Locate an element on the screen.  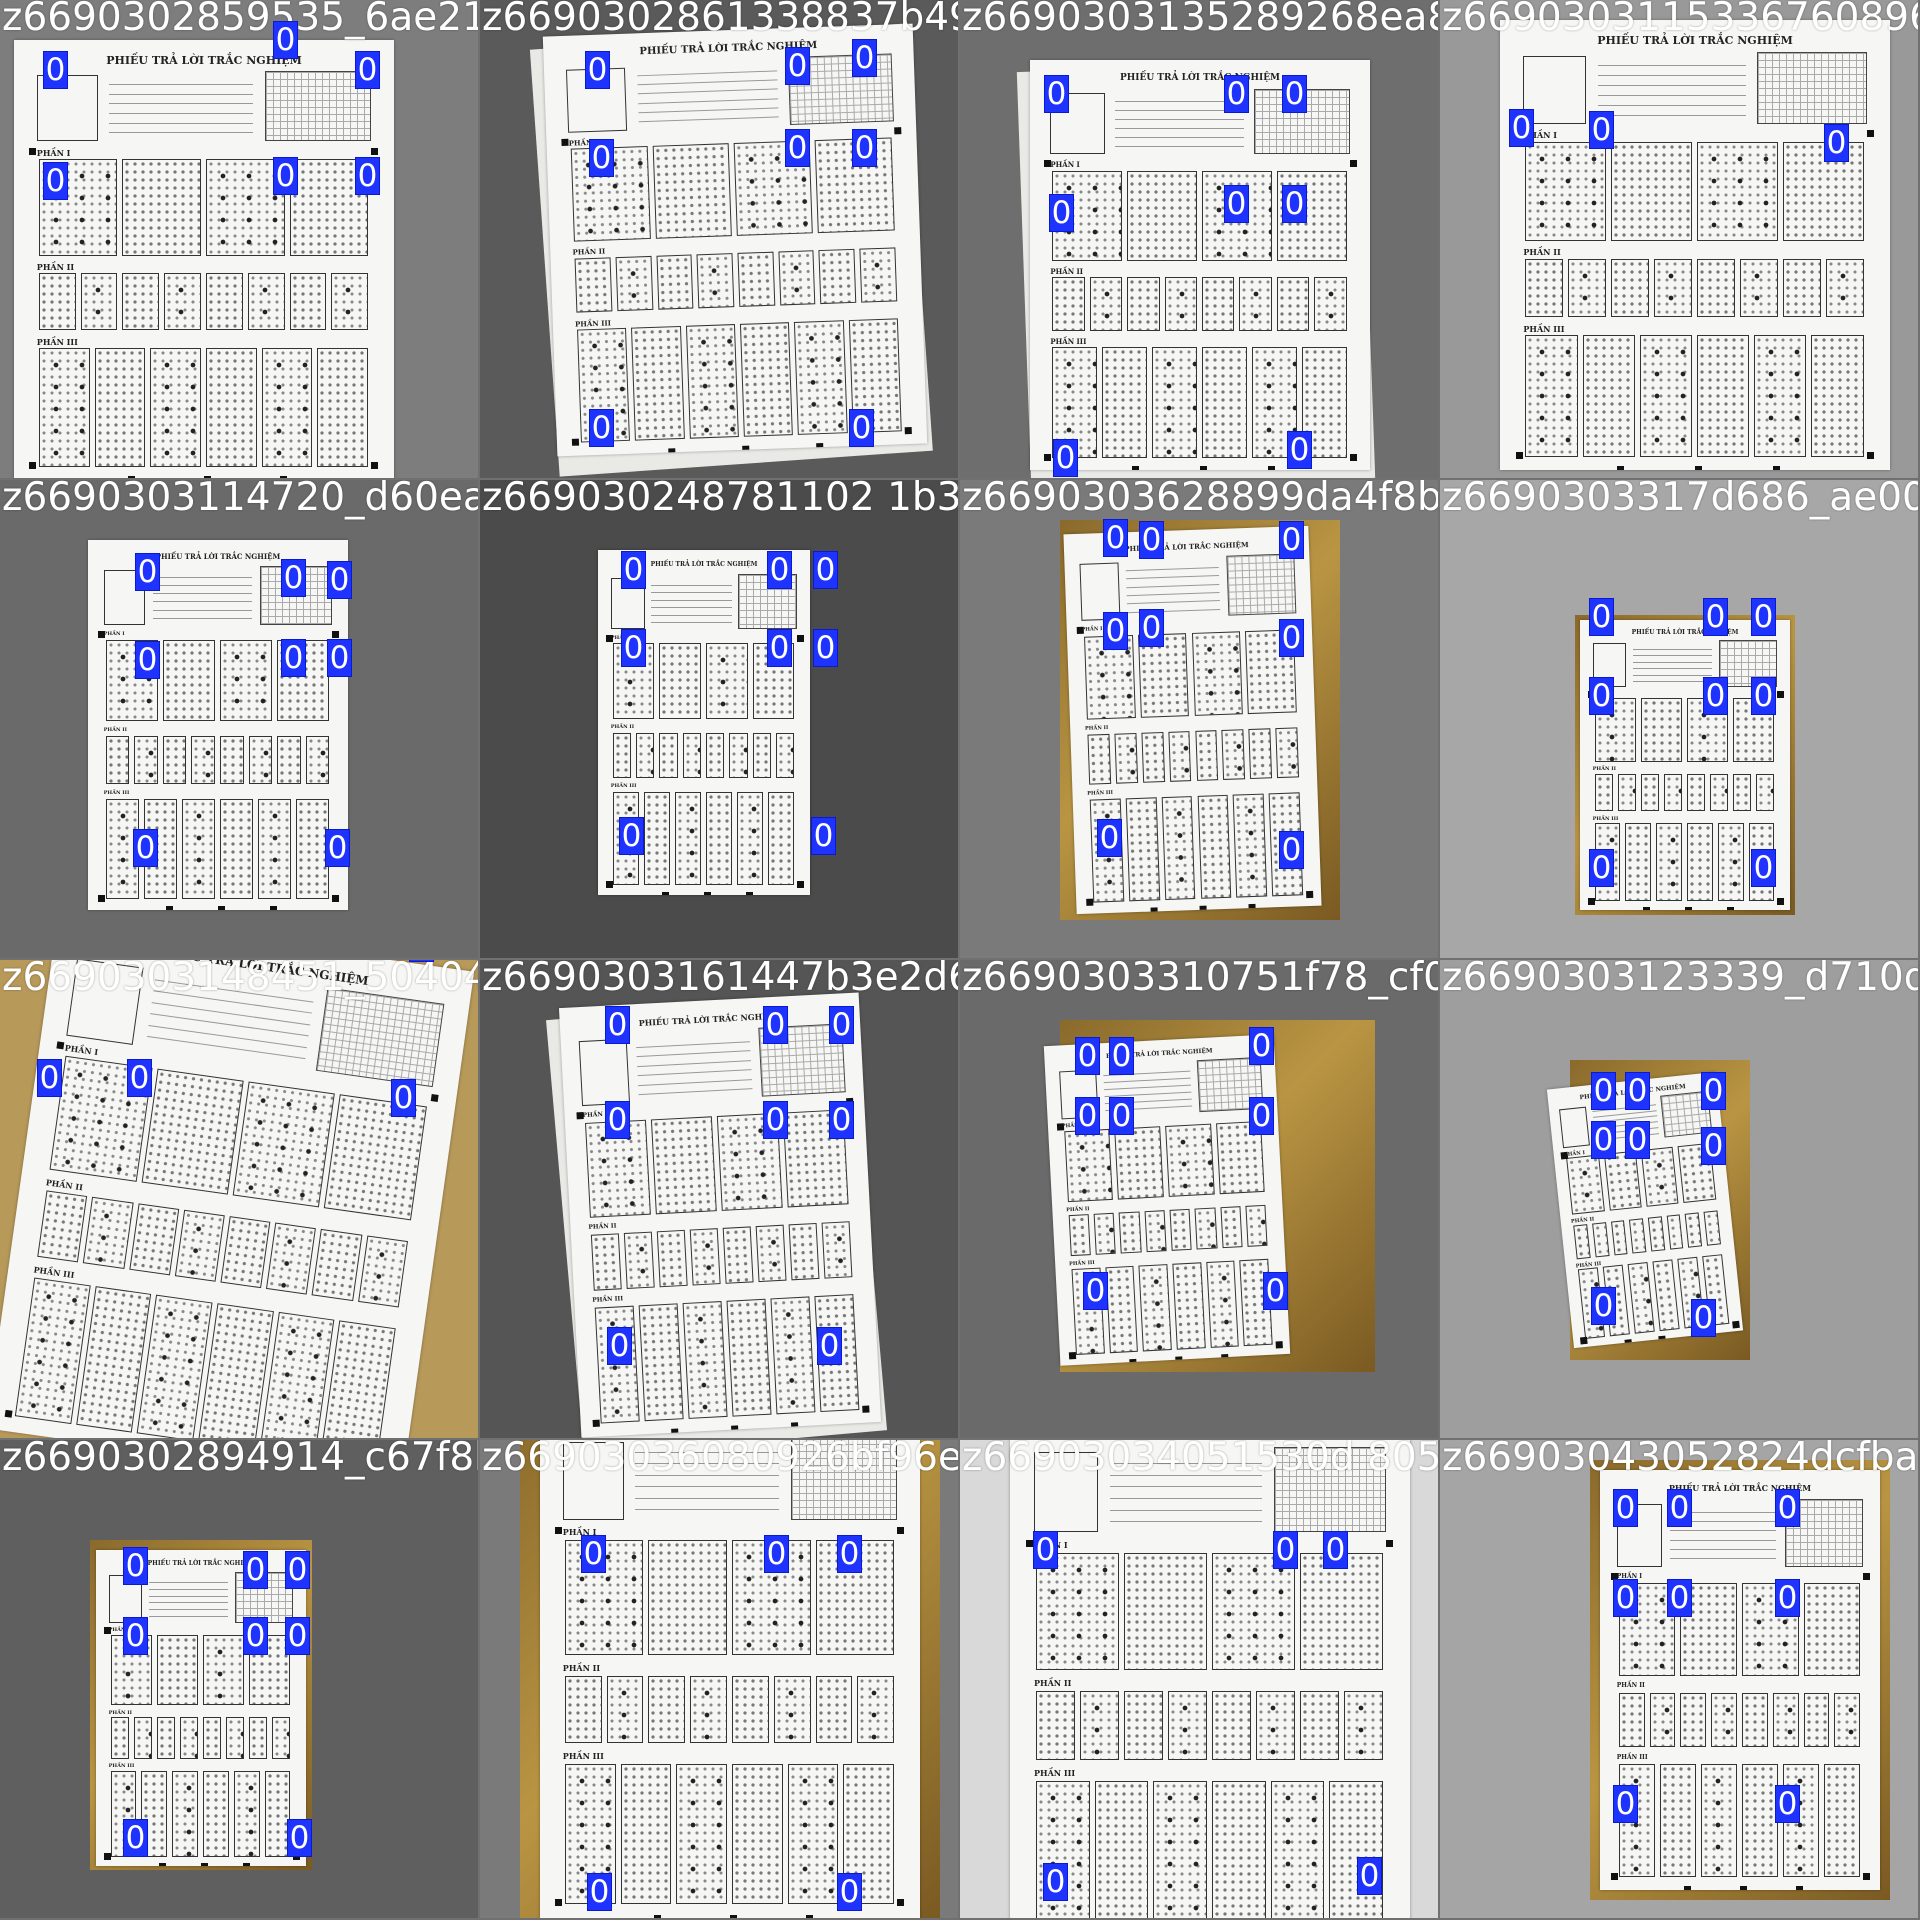
tile-filename: z66903043052824dcfba793c is located at coordinates (1680, 1460).